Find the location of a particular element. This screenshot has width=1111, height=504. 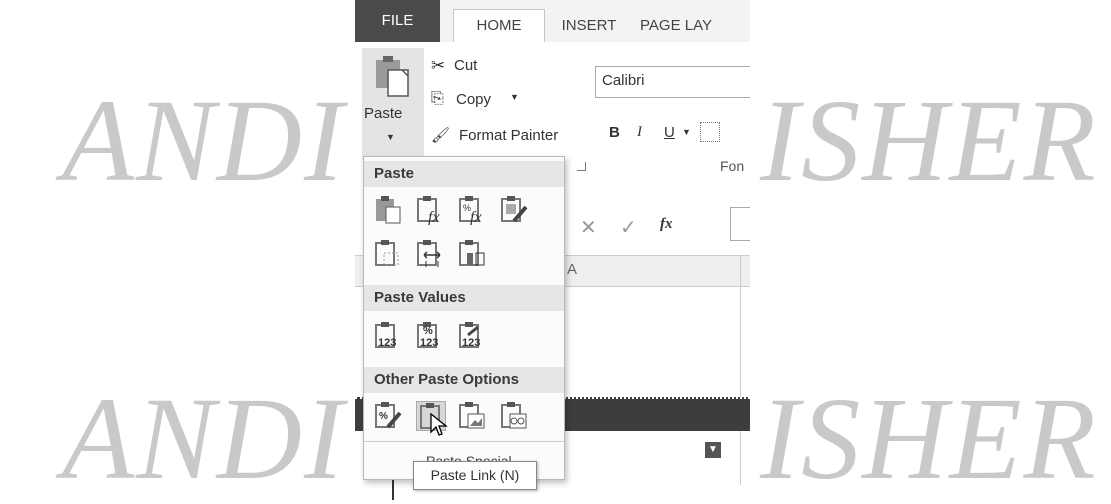

column-divider is located at coordinates (740, 370).